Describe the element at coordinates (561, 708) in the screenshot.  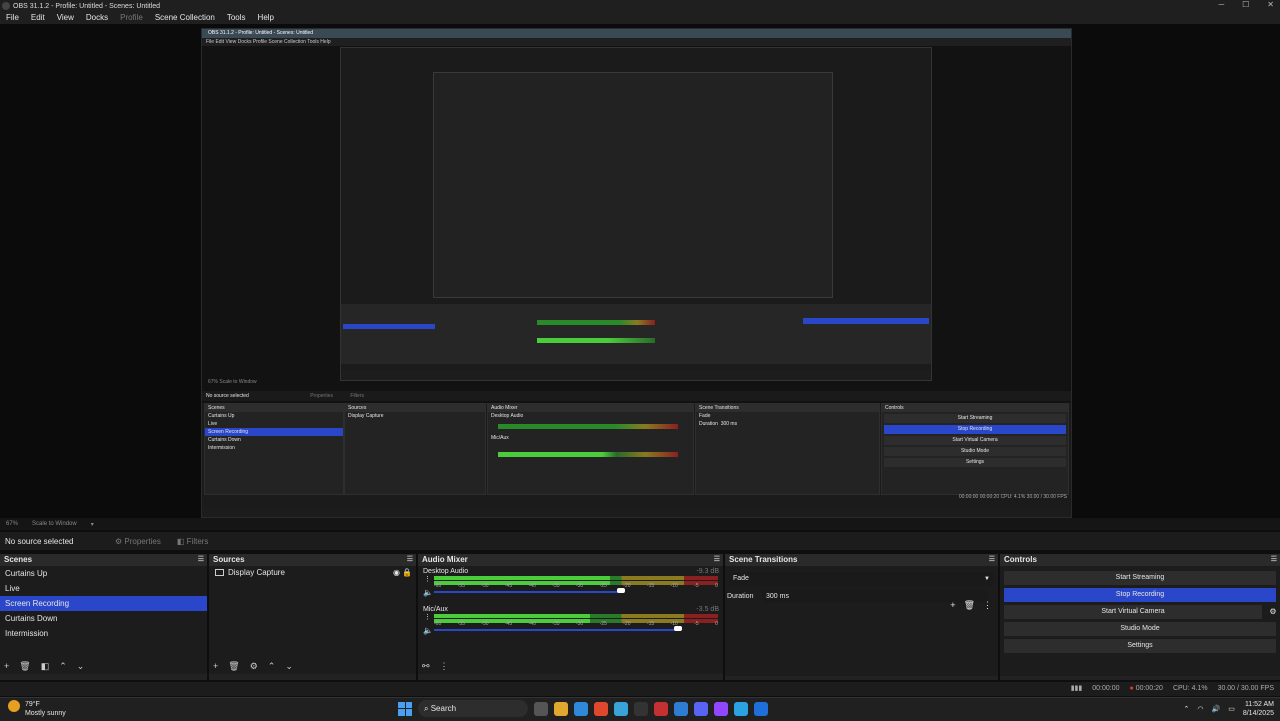
I see `file-explorer-icon` at that location.